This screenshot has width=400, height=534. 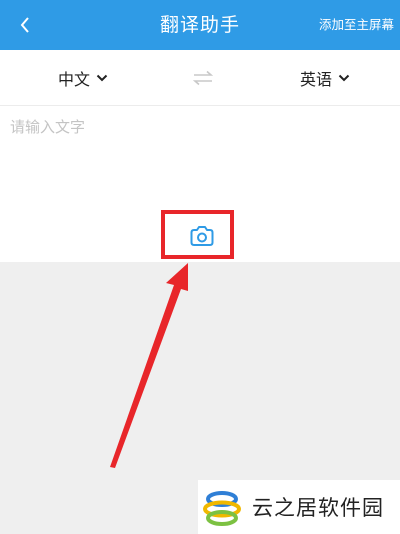 What do you see at coordinates (222, 508) in the screenshot?
I see `watermark-logo` at bounding box center [222, 508].